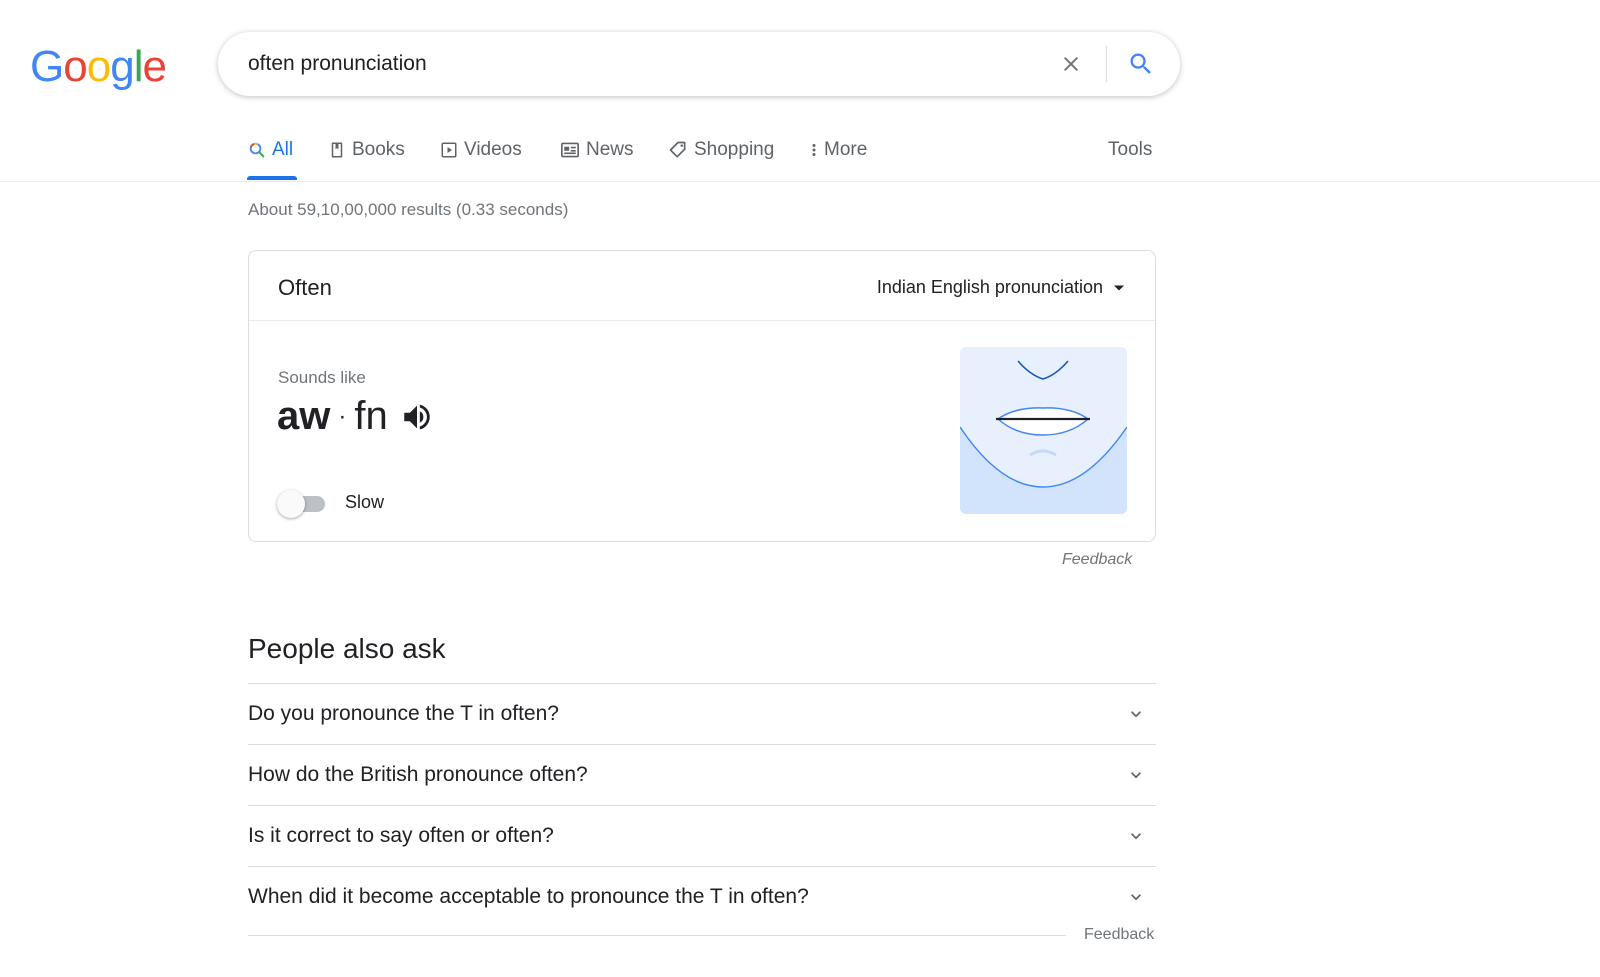  What do you see at coordinates (734, 149) in the screenshot?
I see `tab-label: Shopping` at bounding box center [734, 149].